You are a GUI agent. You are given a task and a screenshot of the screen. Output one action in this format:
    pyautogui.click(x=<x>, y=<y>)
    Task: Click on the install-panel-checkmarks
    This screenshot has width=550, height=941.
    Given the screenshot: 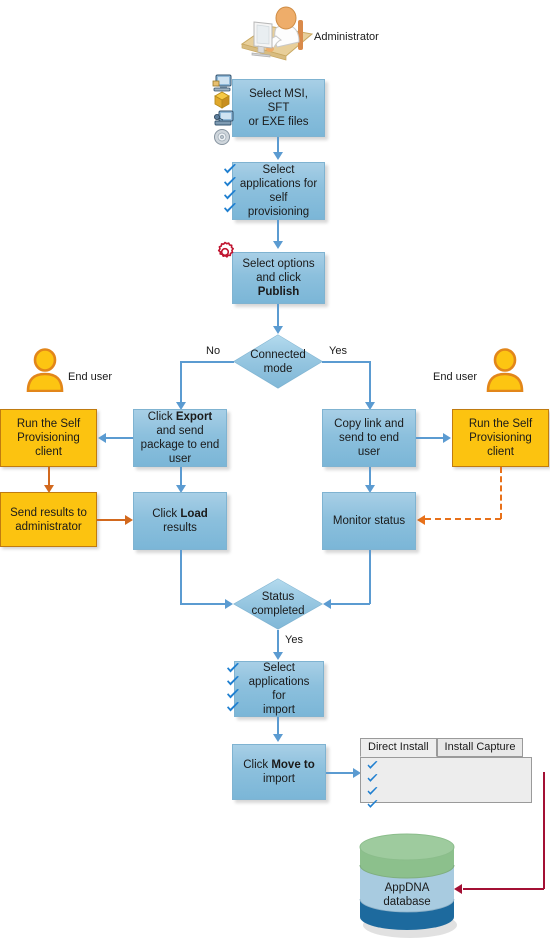 What is the action you would take?
    pyautogui.click(x=373, y=786)
    